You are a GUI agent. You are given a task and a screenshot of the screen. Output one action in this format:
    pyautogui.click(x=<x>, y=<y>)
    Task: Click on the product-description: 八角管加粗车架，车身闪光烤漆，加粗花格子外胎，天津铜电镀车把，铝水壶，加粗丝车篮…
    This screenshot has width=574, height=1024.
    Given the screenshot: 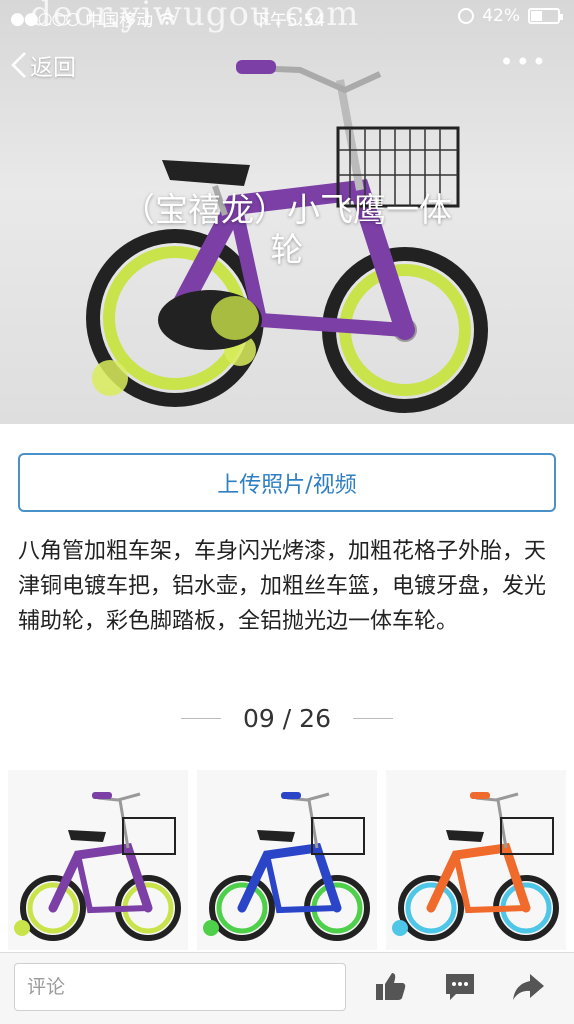 What is the action you would take?
    pyautogui.click(x=282, y=586)
    